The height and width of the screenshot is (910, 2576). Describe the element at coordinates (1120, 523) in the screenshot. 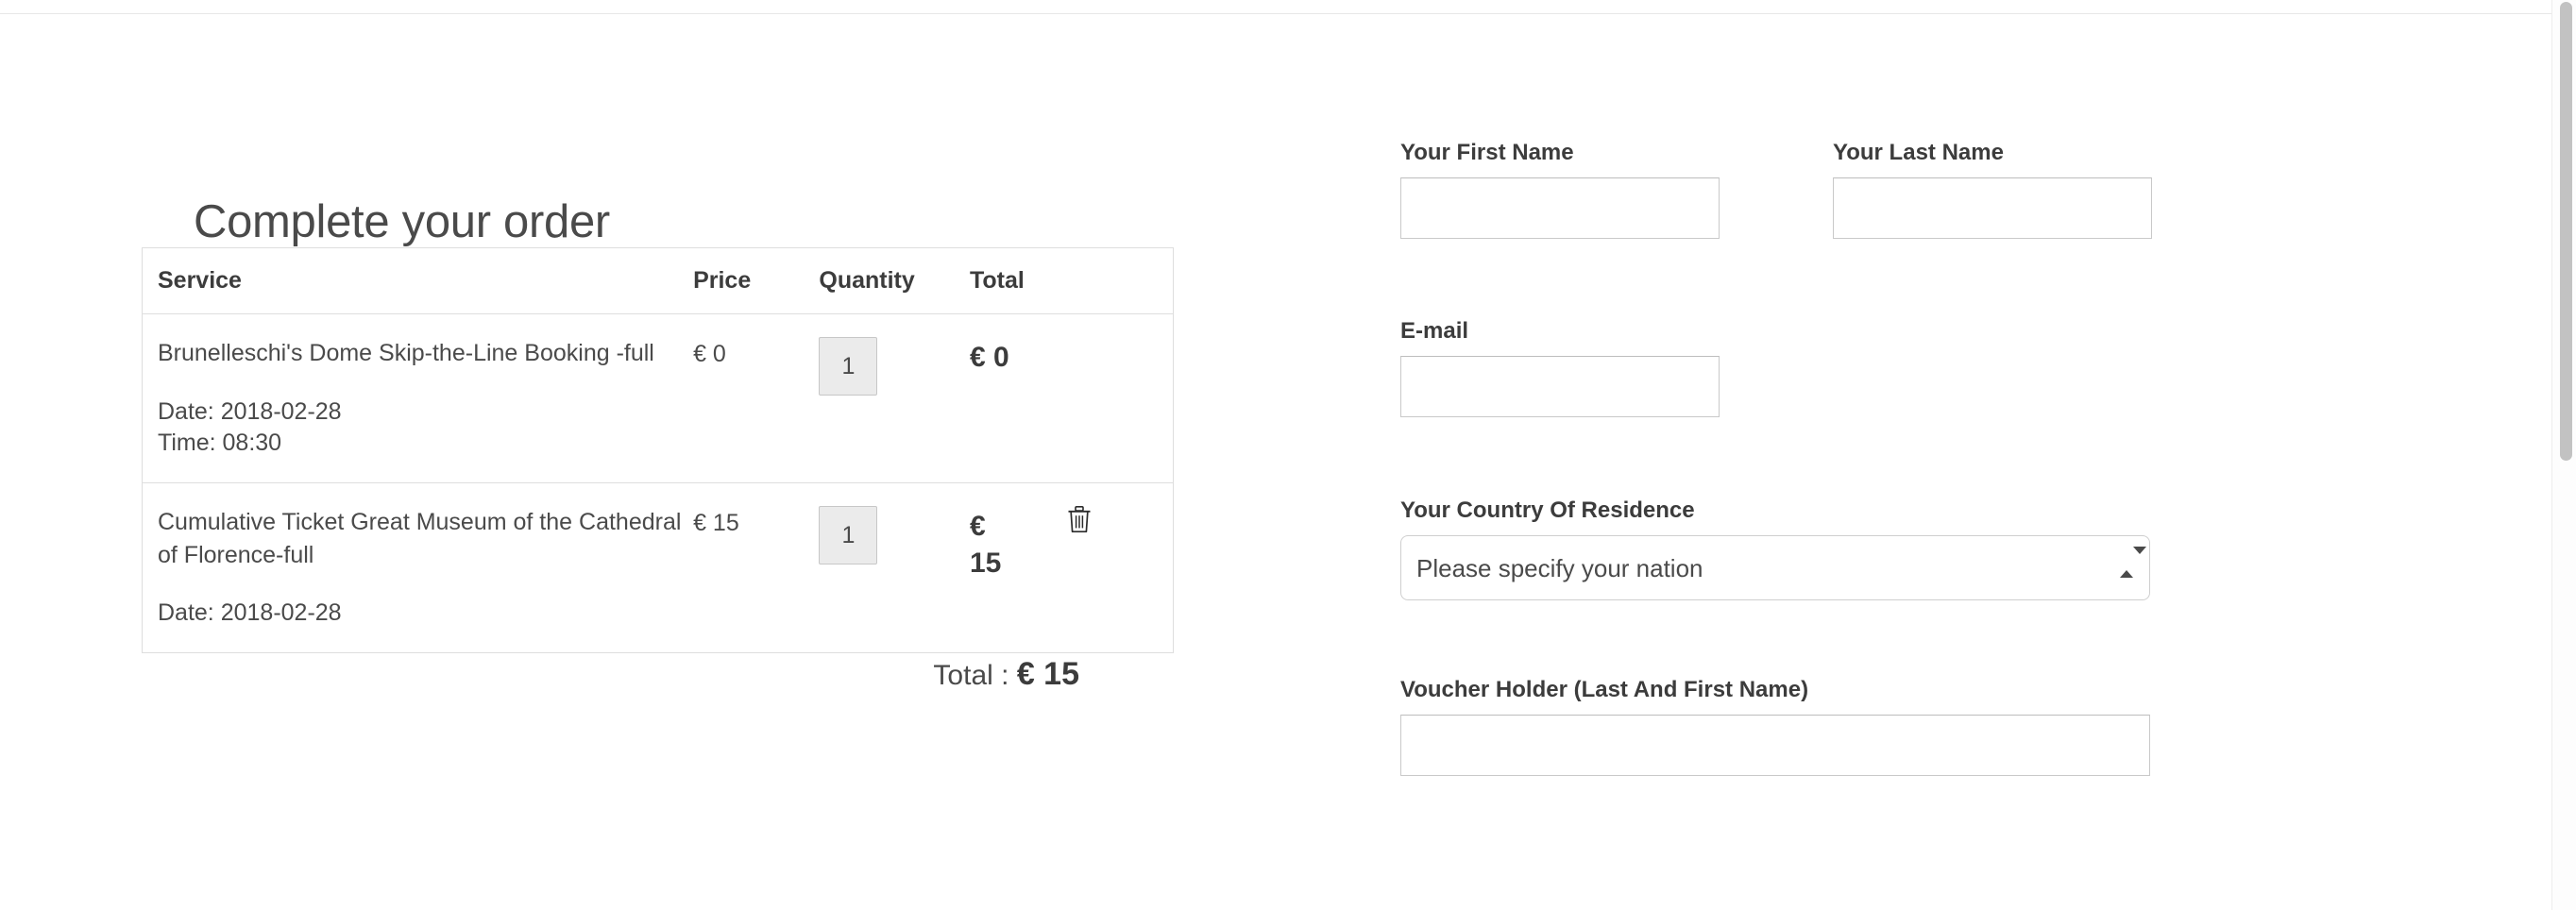

I see `order-item-action` at that location.